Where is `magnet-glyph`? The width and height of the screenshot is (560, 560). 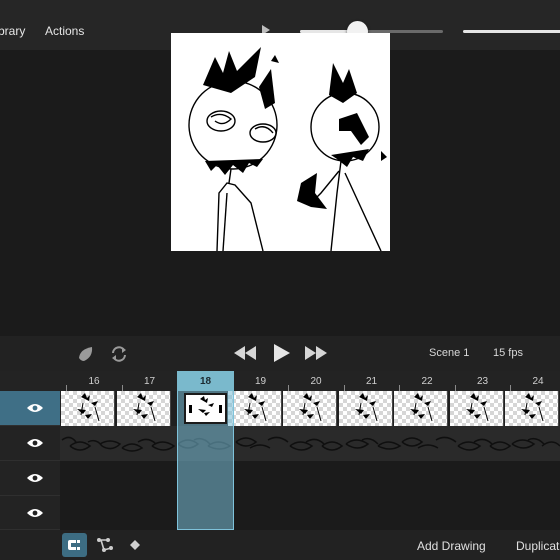
magnet-glyph is located at coordinates (74, 545).